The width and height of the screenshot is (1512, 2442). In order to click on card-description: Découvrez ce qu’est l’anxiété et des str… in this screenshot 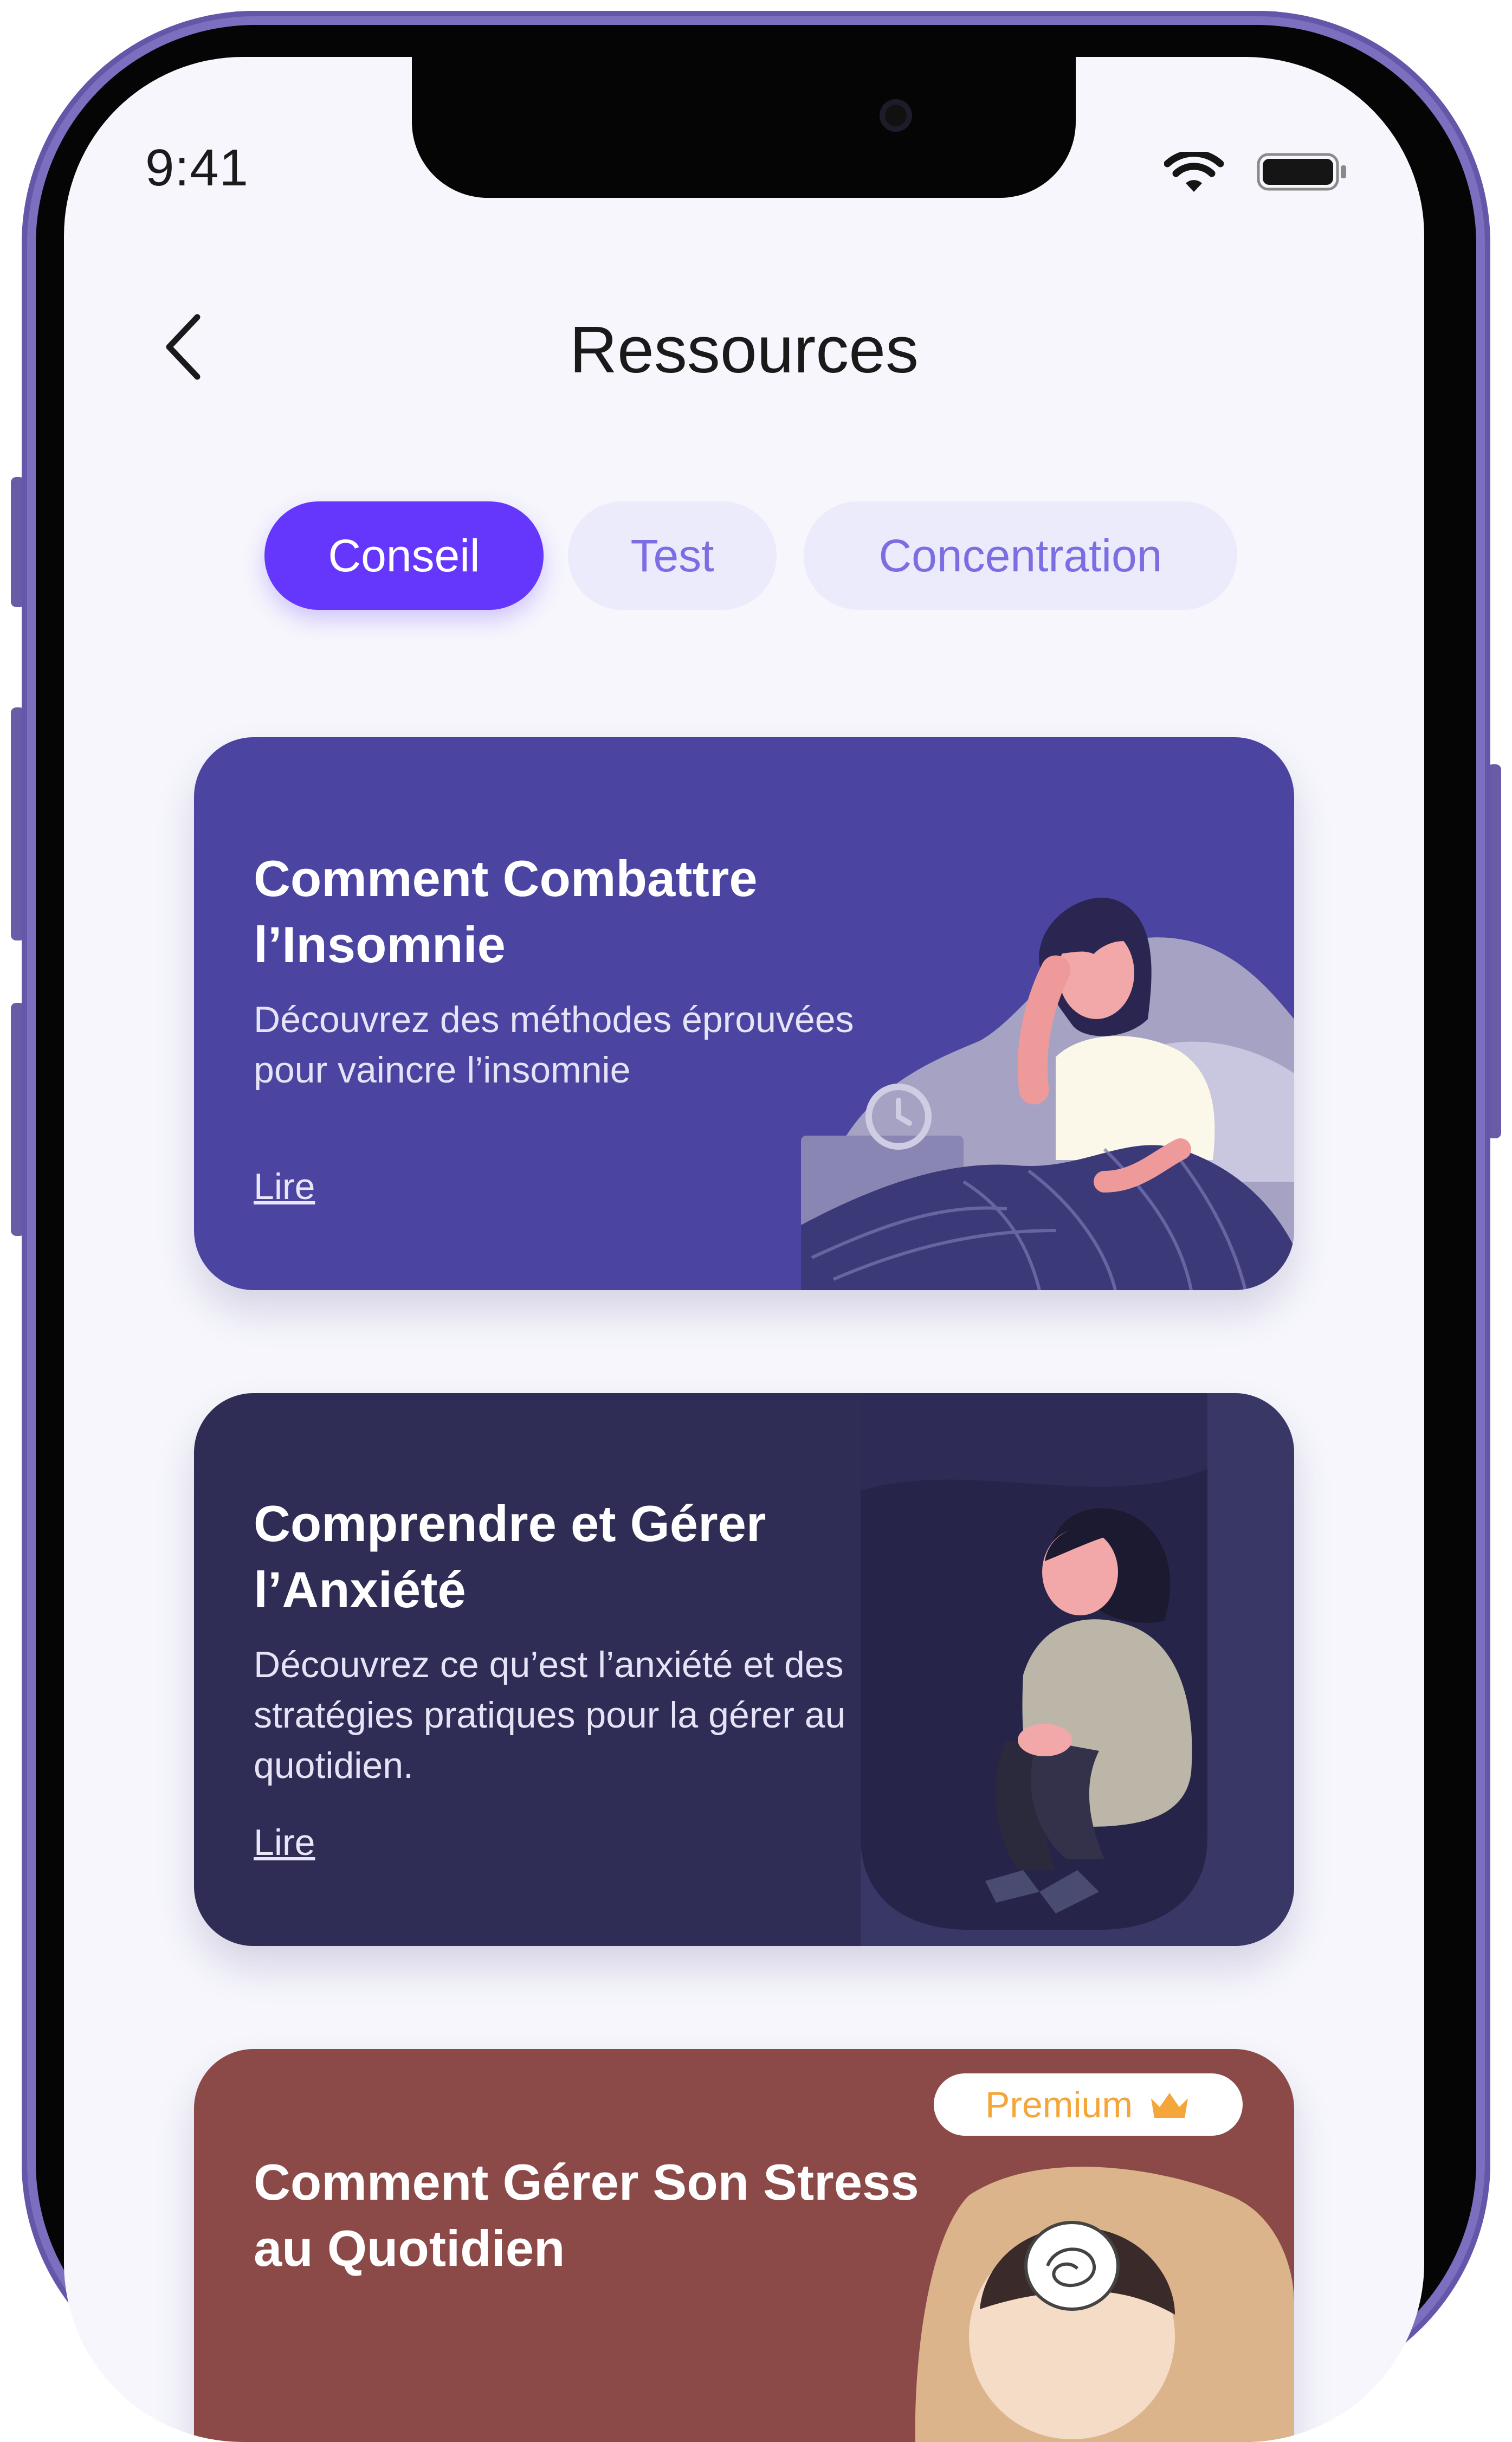, I will do `click(550, 1715)`.